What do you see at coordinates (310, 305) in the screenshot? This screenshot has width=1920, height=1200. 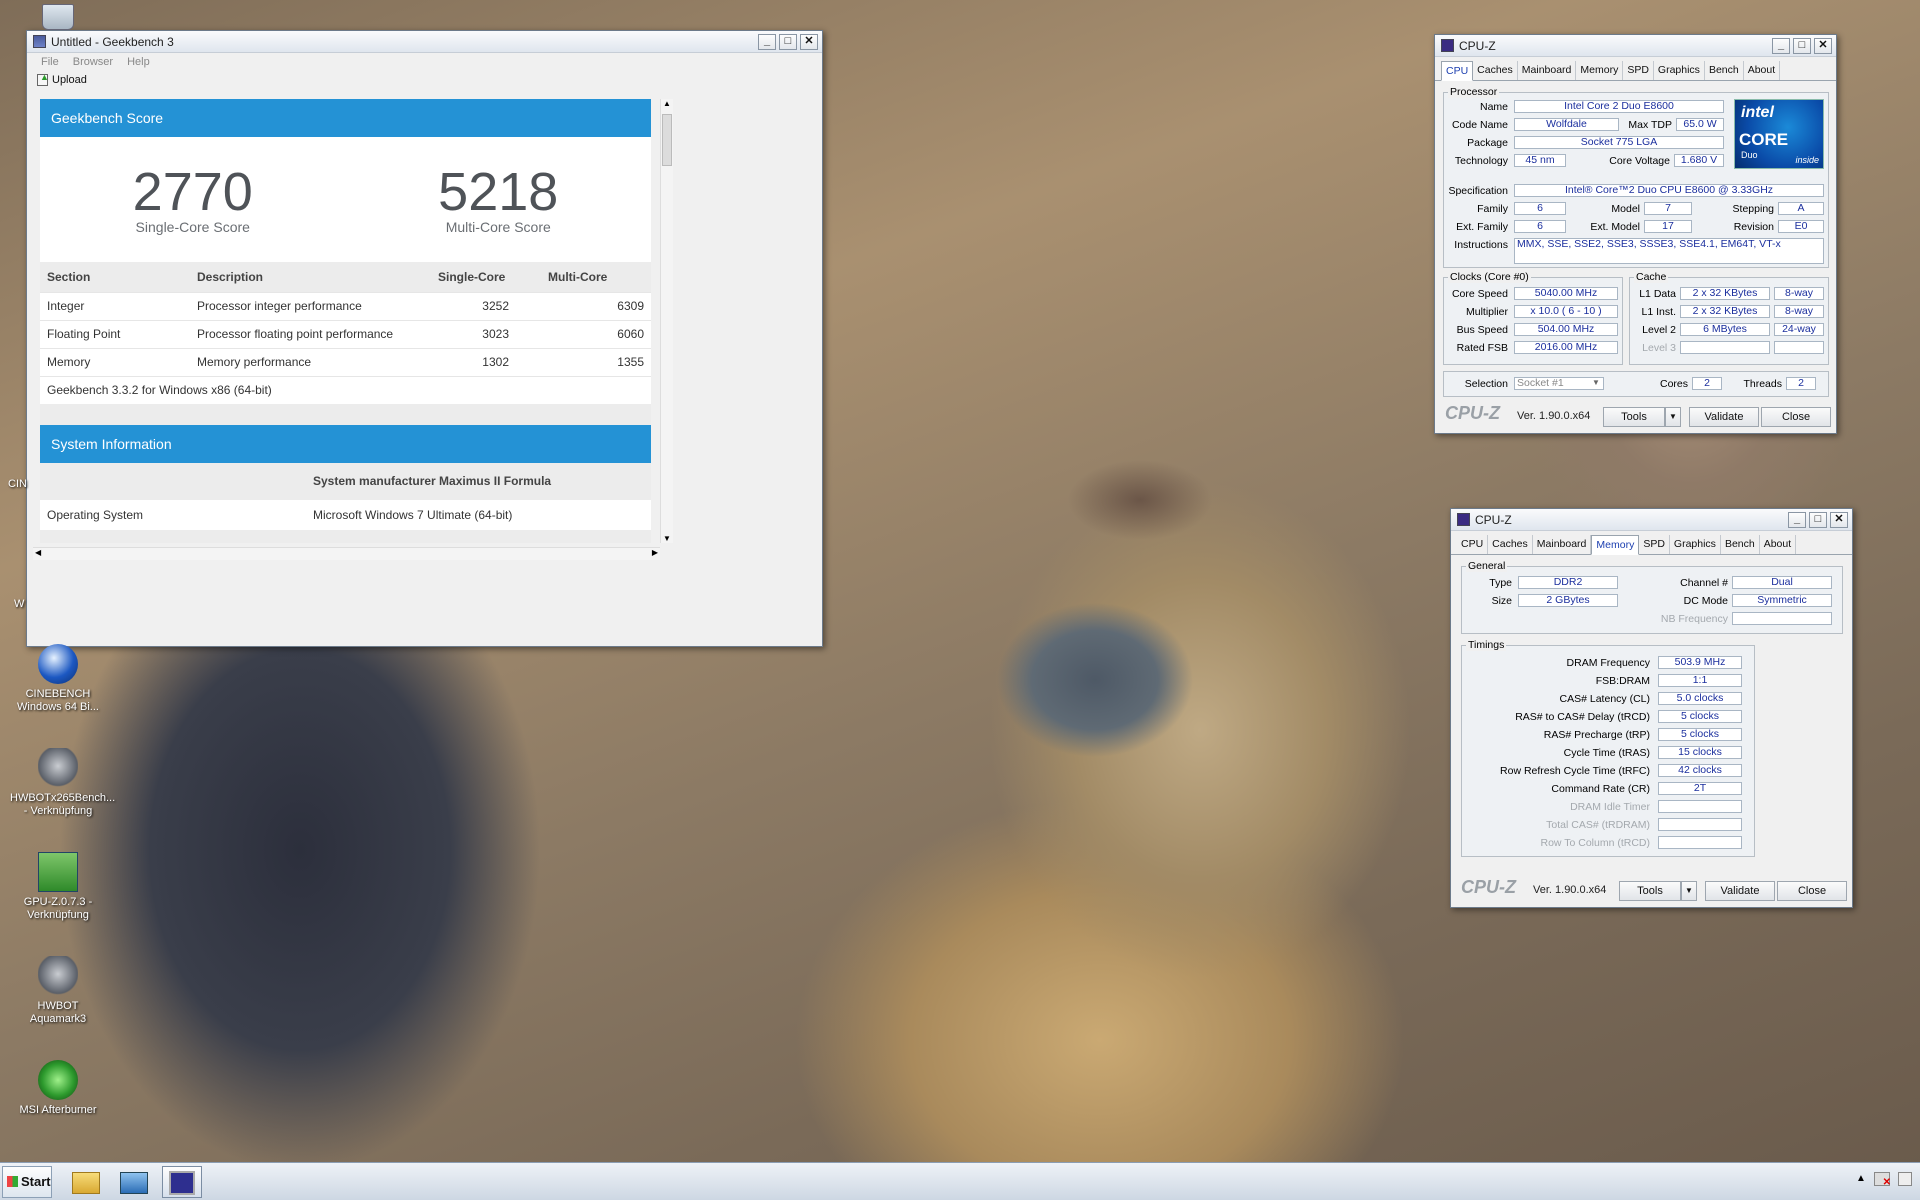 I see `row-description: Processor integer performance` at bounding box center [310, 305].